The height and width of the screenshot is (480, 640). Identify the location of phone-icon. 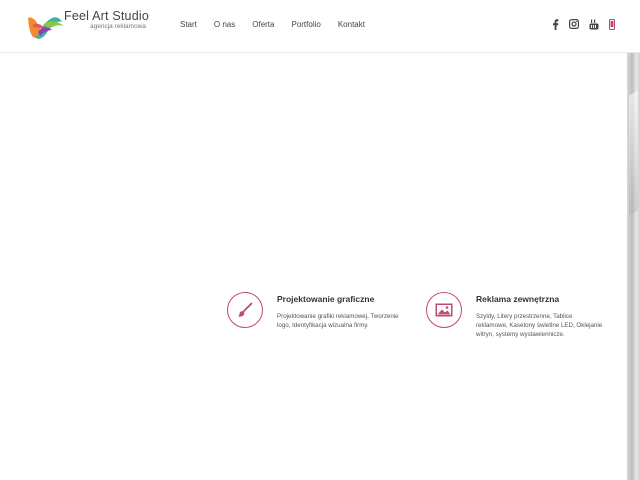
(612, 24).